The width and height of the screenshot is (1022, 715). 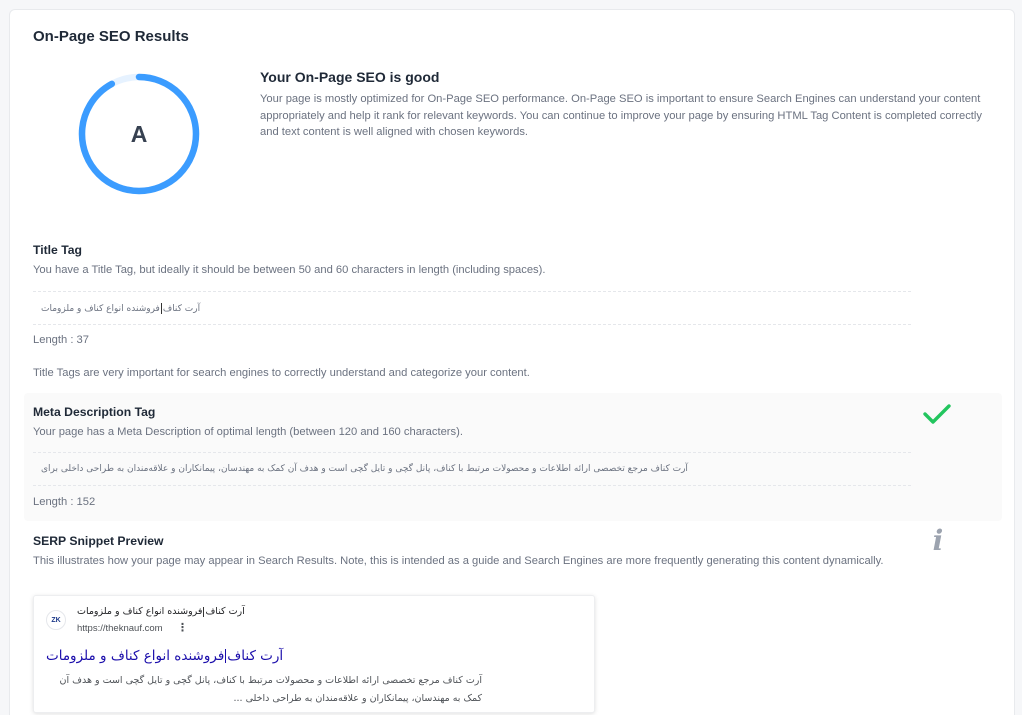 I want to click on title-tag-value-part2: فروشنده انواع کناف و ملزومات, so click(x=100, y=309).